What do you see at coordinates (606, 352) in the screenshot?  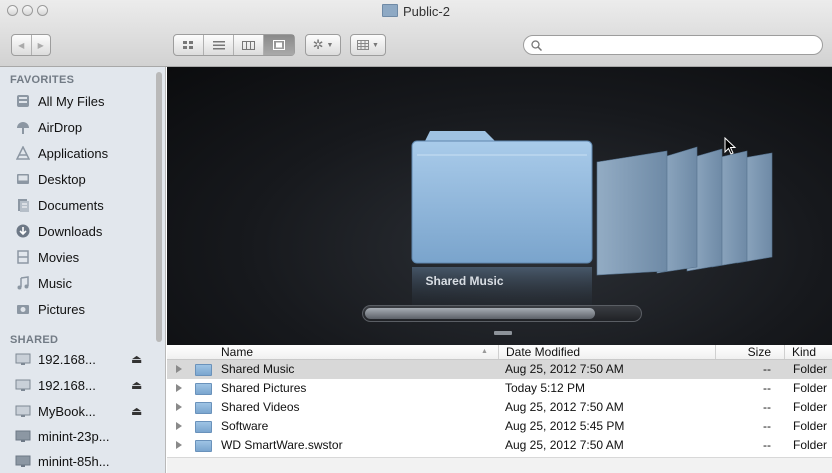 I see `column-header-date-modified: Date Modified` at bounding box center [606, 352].